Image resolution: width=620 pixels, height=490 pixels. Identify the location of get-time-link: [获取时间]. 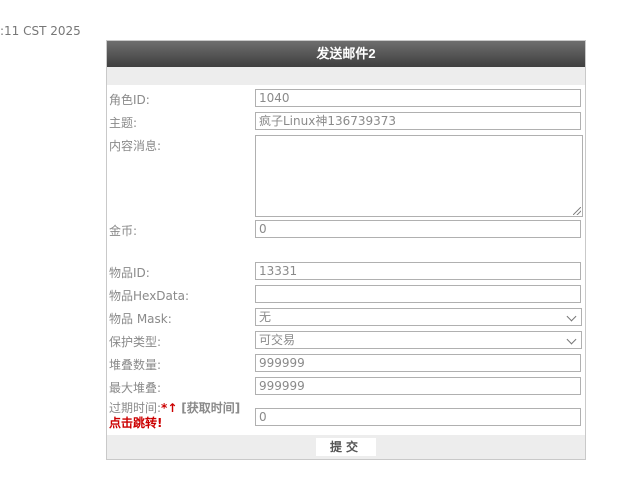
(210, 408).